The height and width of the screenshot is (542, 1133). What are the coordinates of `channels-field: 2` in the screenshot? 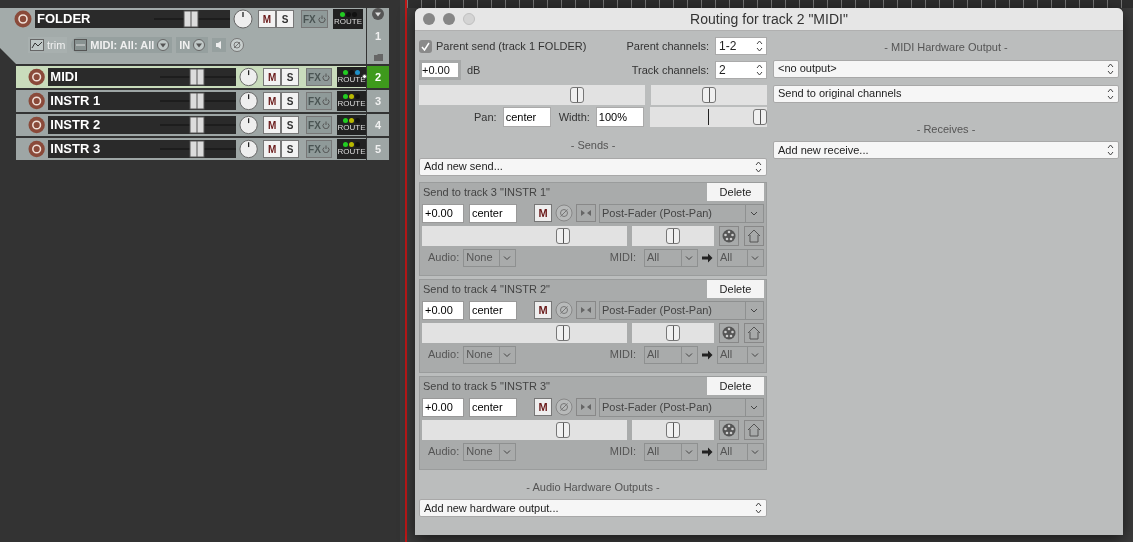 It's located at (741, 70).